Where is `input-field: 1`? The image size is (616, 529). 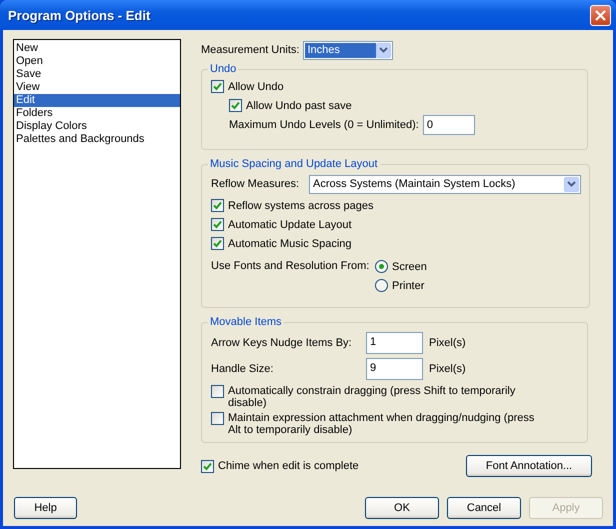 input-field: 1 is located at coordinates (394, 343).